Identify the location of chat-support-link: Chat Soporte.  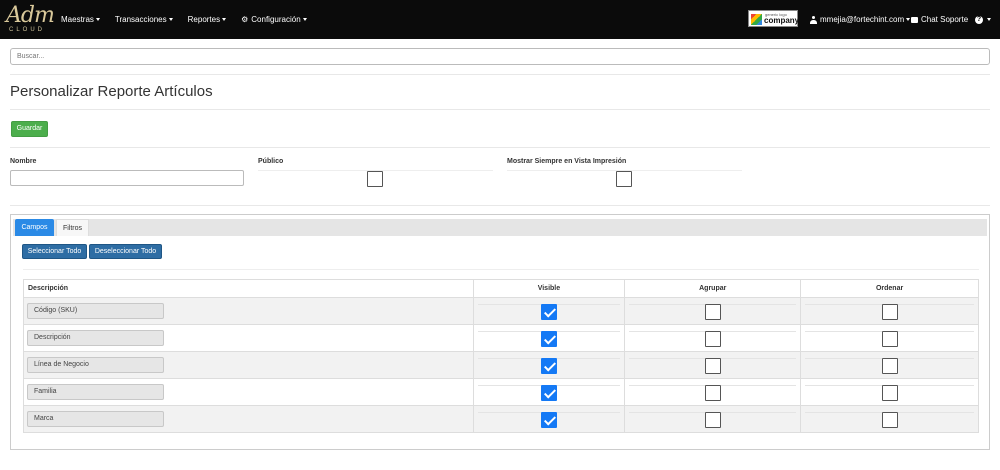
(939, 19).